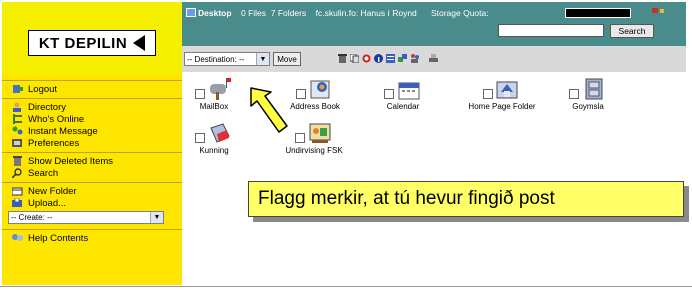 Image resolution: width=692 pixels, height=295 pixels. What do you see at coordinates (502, 106) in the screenshot?
I see `folder-label: Home Page Folder` at bounding box center [502, 106].